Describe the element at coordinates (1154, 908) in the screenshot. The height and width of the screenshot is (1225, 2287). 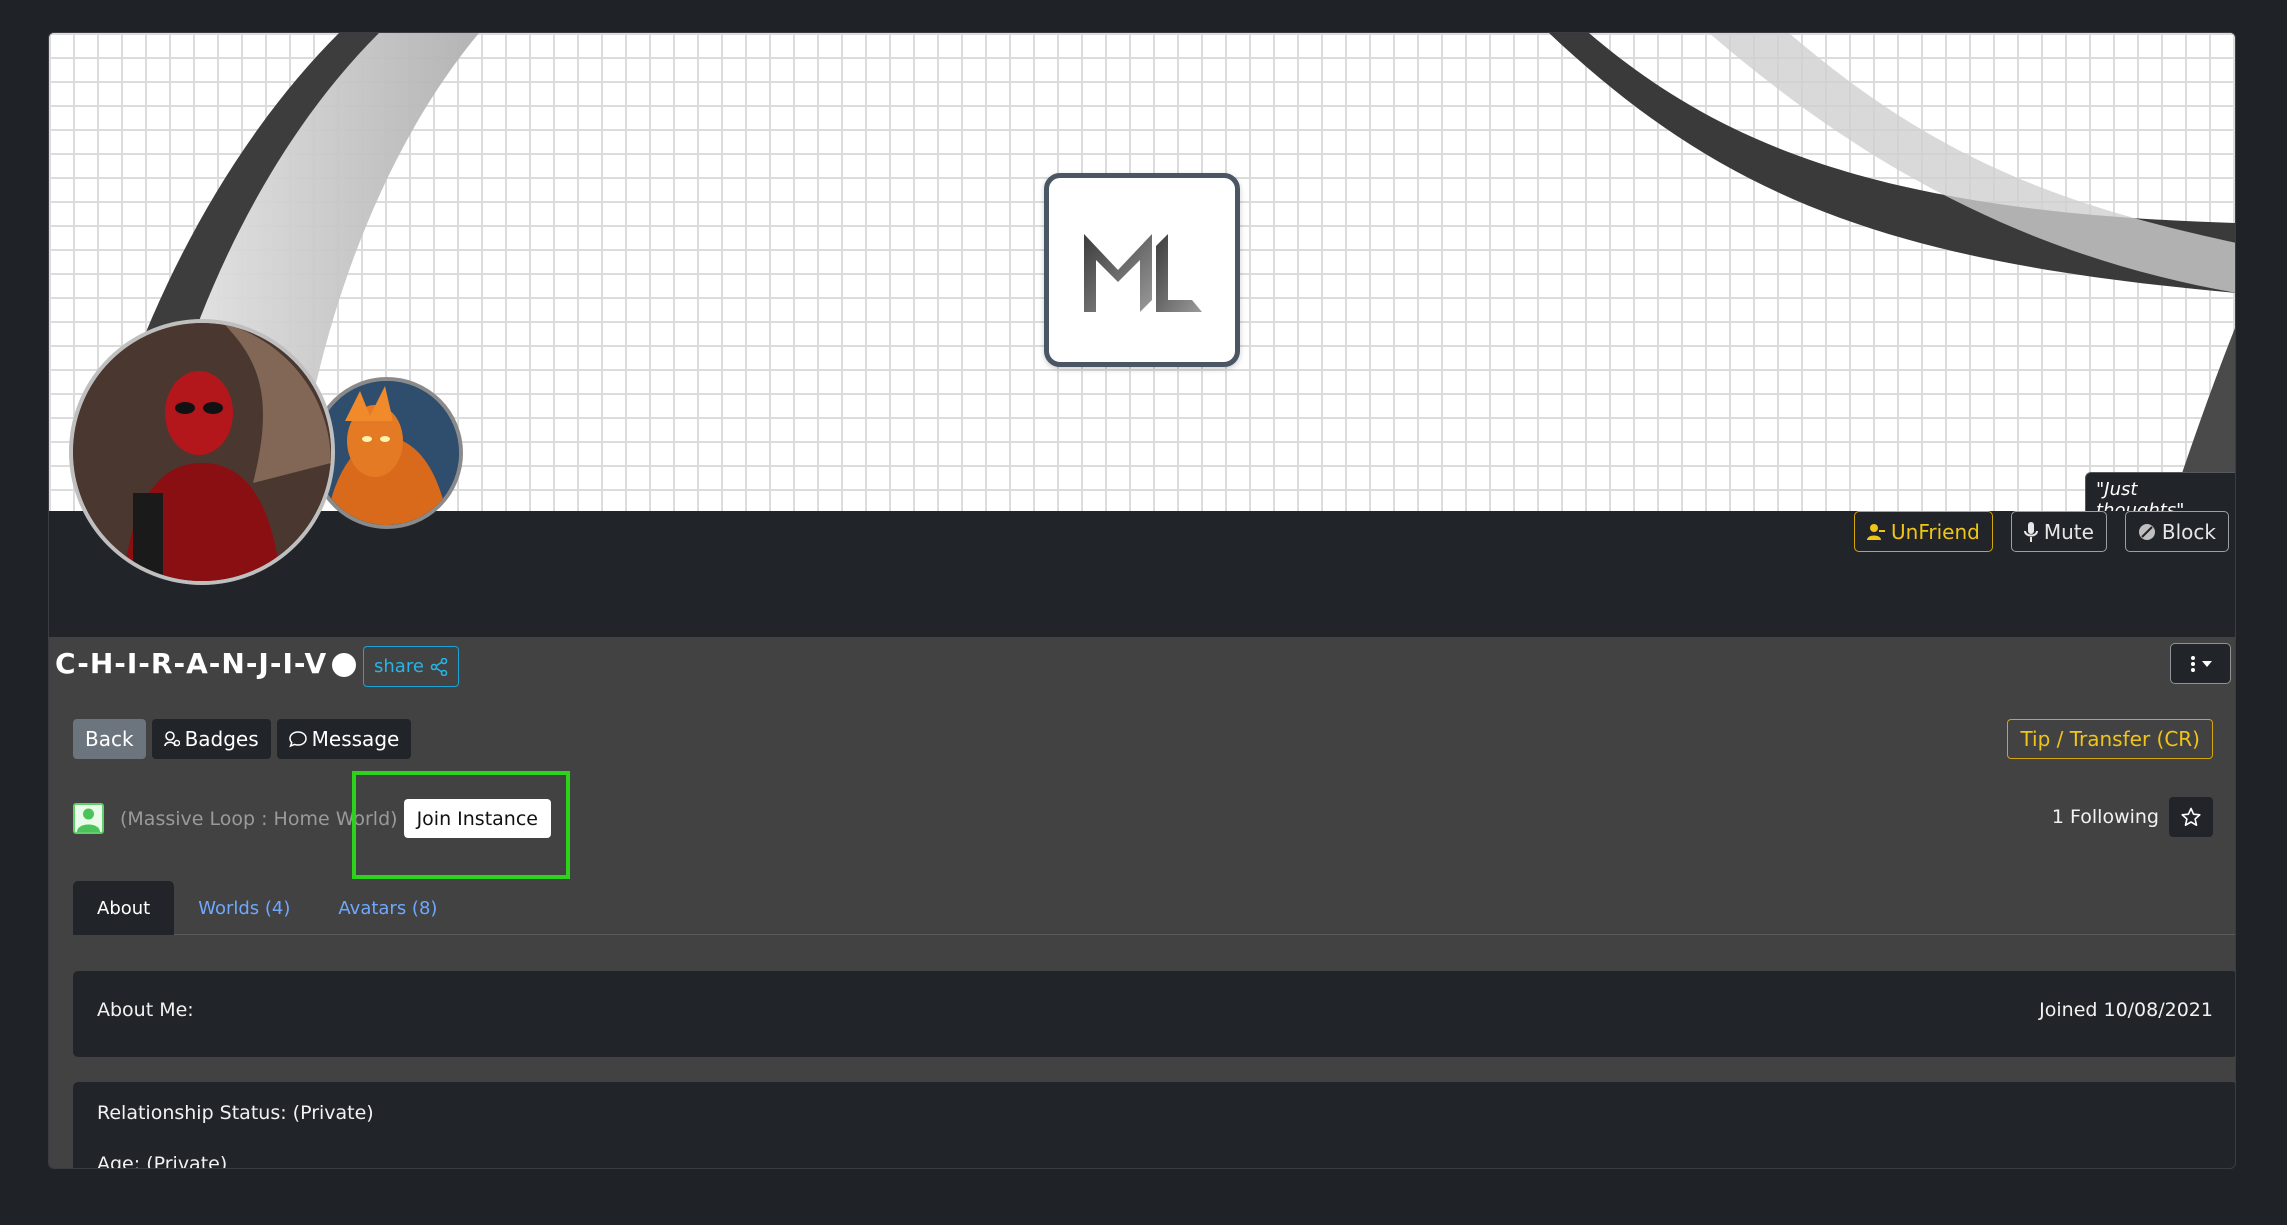
I see `profile-tabs: About Worlds (4) Avatars (8)` at that location.